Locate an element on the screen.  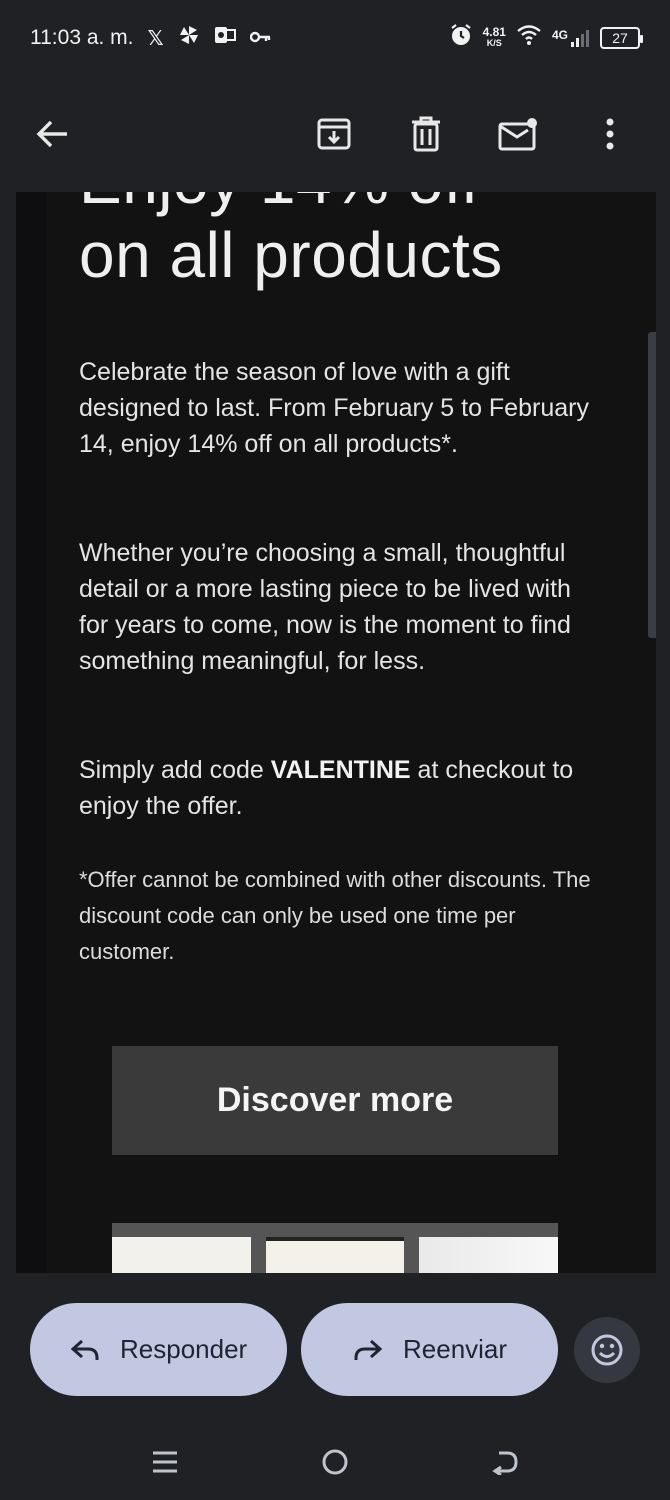
alarm-icon is located at coordinates (461, 38).